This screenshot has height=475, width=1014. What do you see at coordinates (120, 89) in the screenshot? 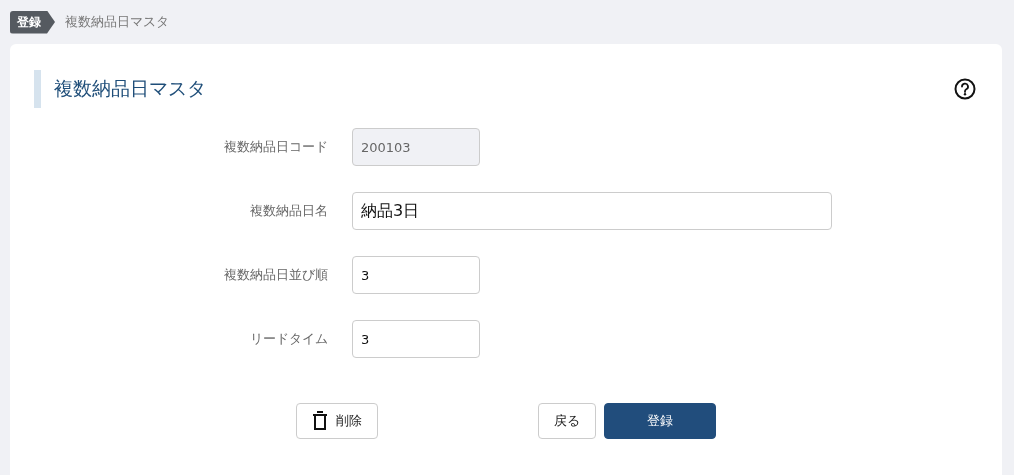
I see `page-title: 複数納品日マスタ` at bounding box center [120, 89].